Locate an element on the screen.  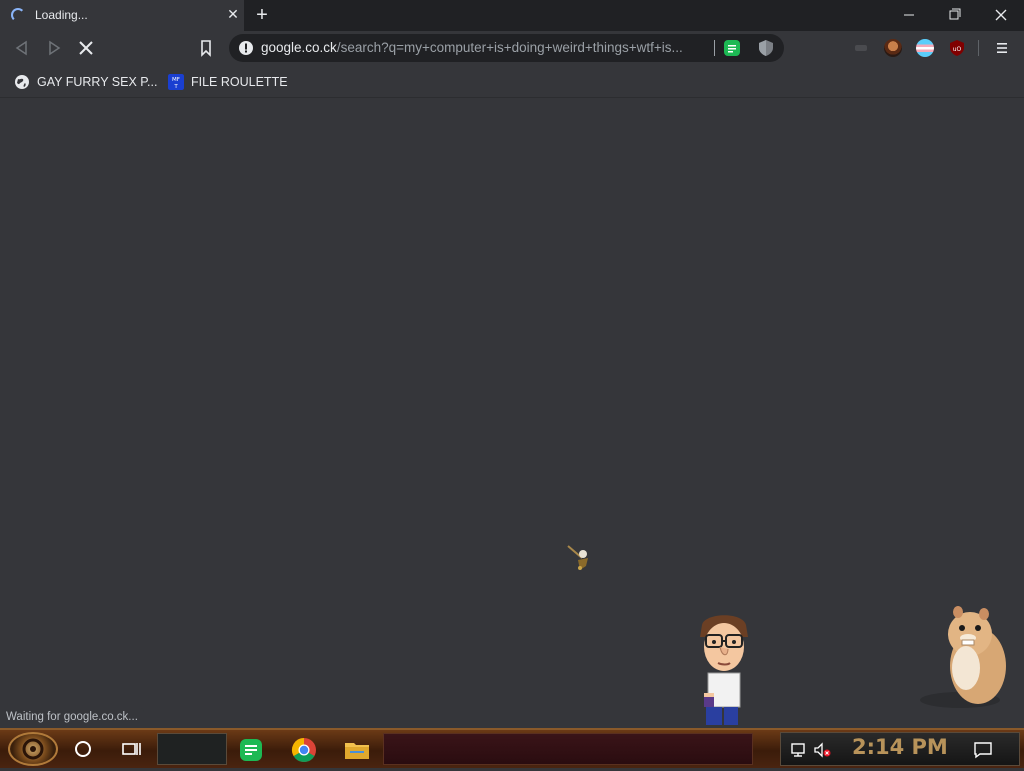
globe-icon is located at coordinates (22, 82).